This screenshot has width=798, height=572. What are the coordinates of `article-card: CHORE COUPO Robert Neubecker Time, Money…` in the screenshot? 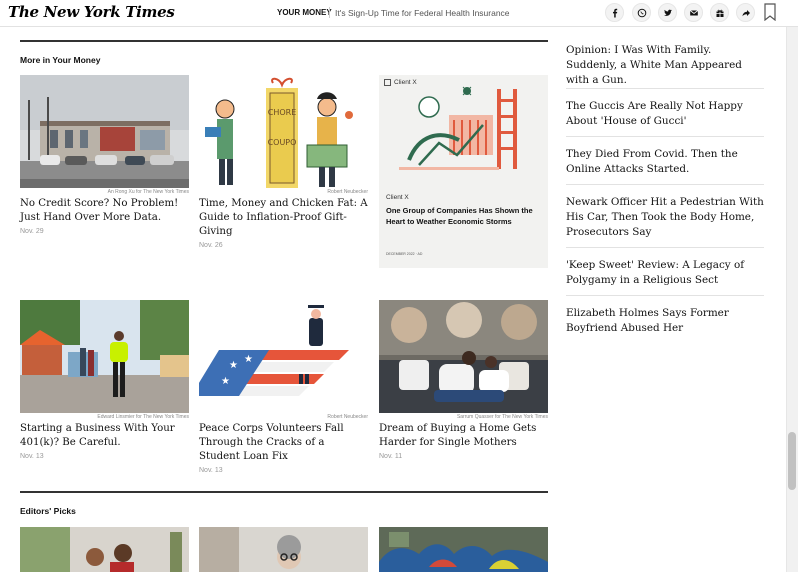 It's located at (283, 162).